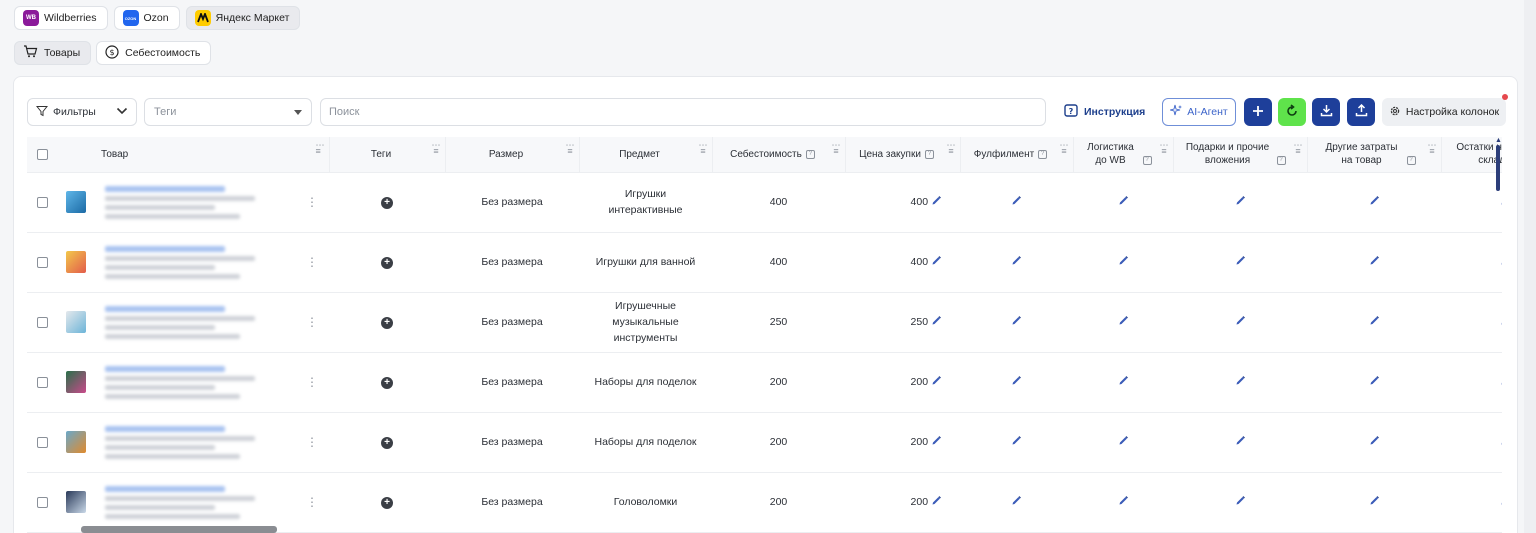  What do you see at coordinates (1123, 155) in the screenshot?
I see `col-header-logistics: Логистика до WB? ⋯ ≡` at bounding box center [1123, 155].